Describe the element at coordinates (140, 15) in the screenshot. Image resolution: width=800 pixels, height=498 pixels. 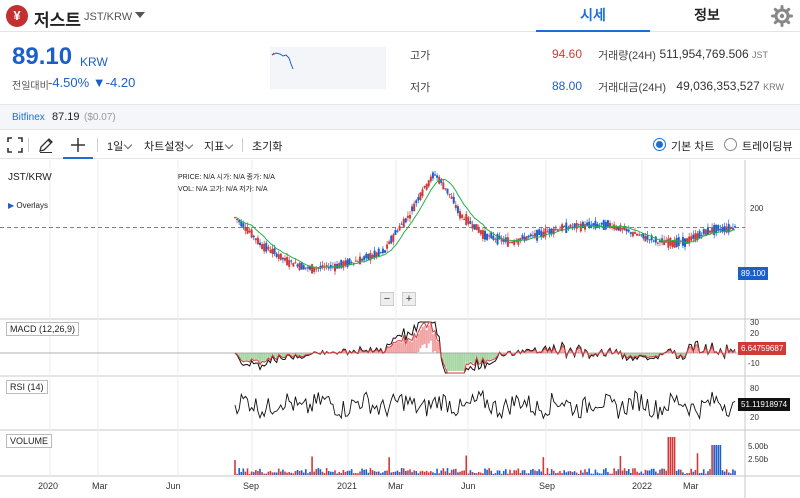
I see `coin-dropdown-chevron-icon` at that location.